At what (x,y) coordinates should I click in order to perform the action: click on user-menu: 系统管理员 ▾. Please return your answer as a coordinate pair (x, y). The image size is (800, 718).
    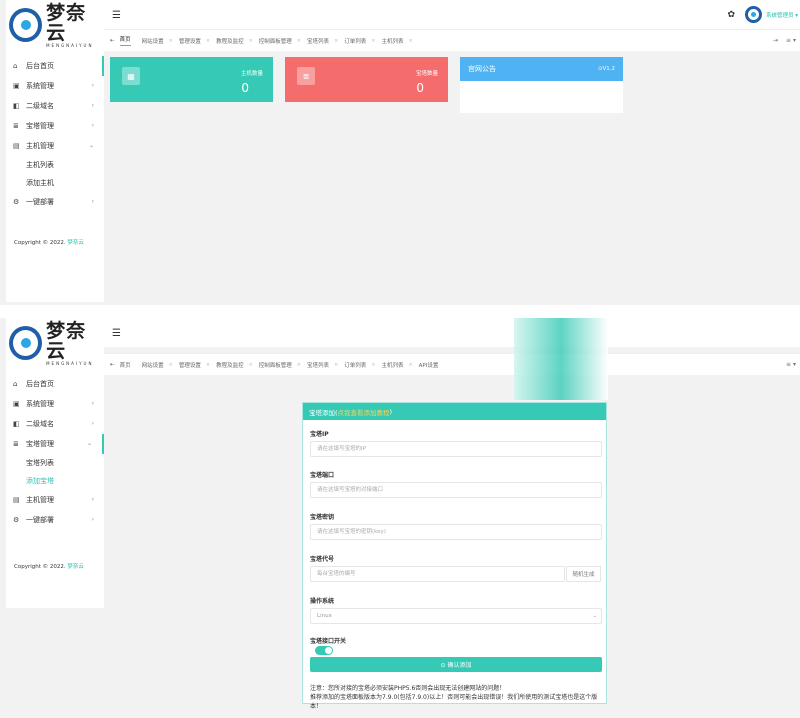
    Looking at the image, I should click on (782, 15).